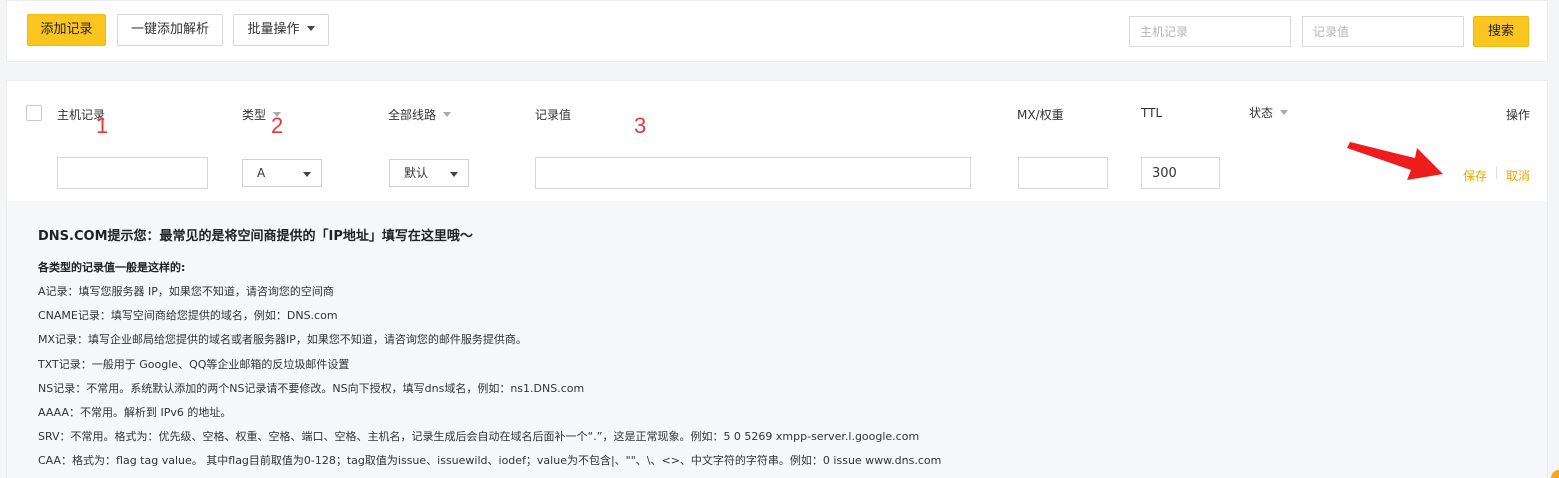  Describe the element at coordinates (102, 125) in the screenshot. I see `annotation-1: 1` at that location.